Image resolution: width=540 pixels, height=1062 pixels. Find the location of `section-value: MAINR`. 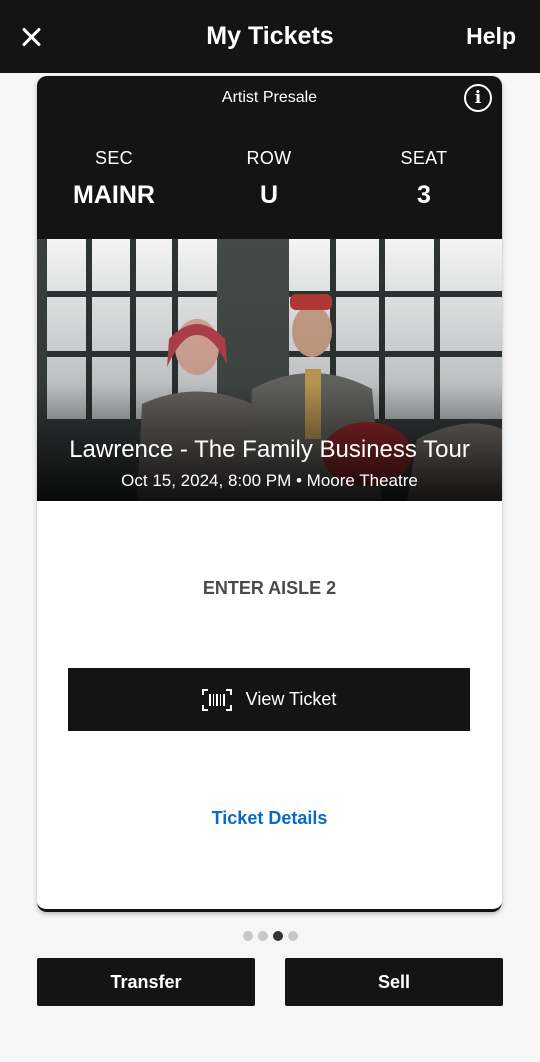

section-value: MAINR is located at coordinates (114, 195).